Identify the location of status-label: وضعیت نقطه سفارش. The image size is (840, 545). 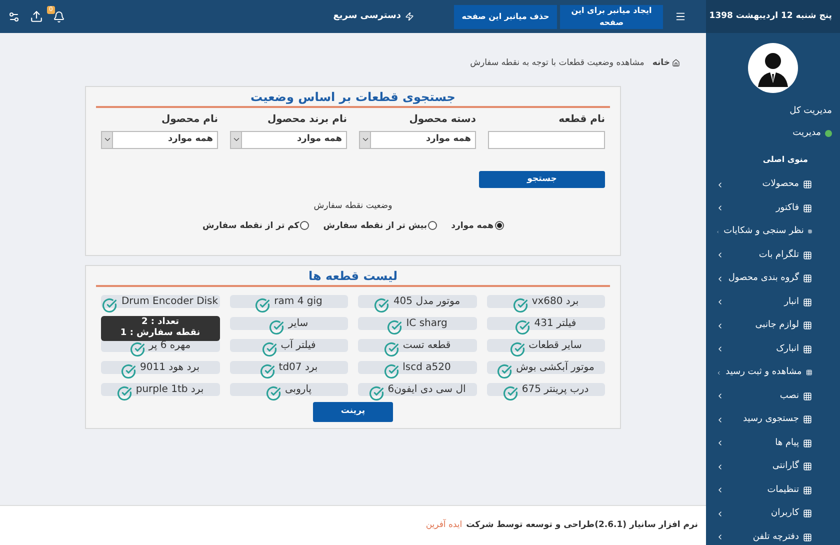
(353, 206).